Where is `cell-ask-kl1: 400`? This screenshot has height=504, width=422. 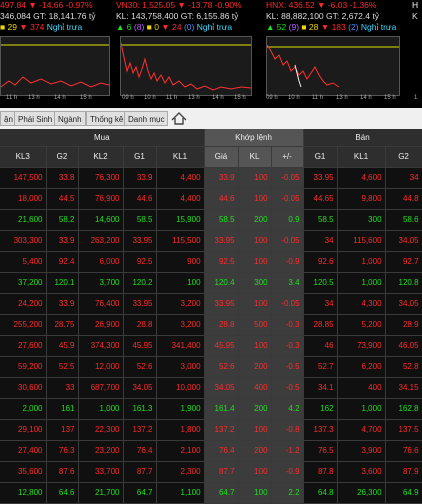
cell-ask-kl1: 400 is located at coordinates (361, 388).